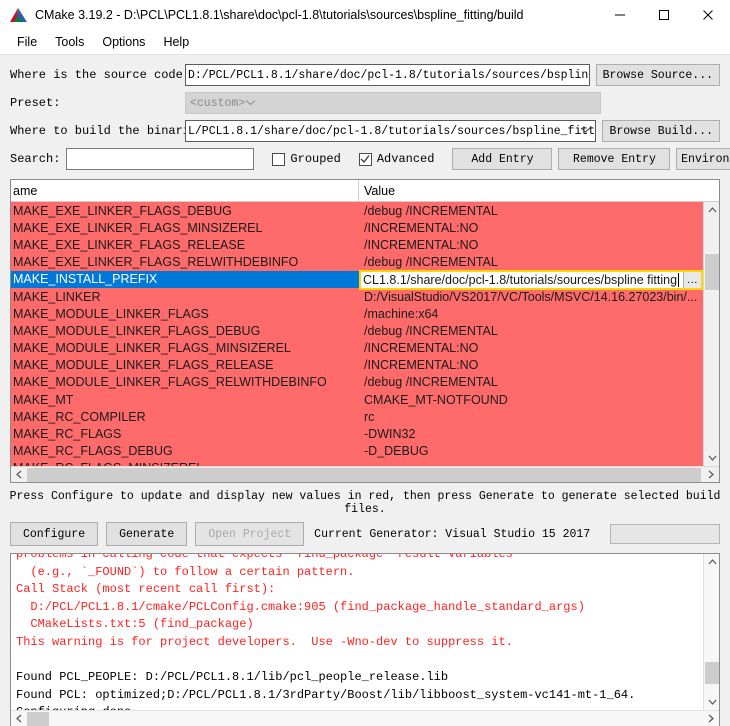 The height and width of the screenshot is (726, 730). I want to click on table-row: MAKE_RC_FLAGS -DWIN32, so click(357, 434).